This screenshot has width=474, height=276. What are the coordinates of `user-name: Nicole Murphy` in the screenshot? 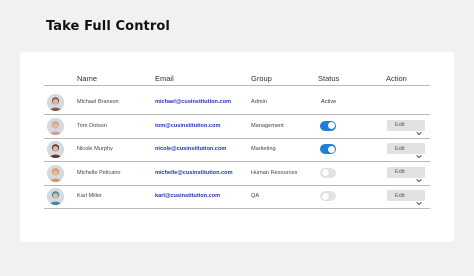 It's located at (95, 149).